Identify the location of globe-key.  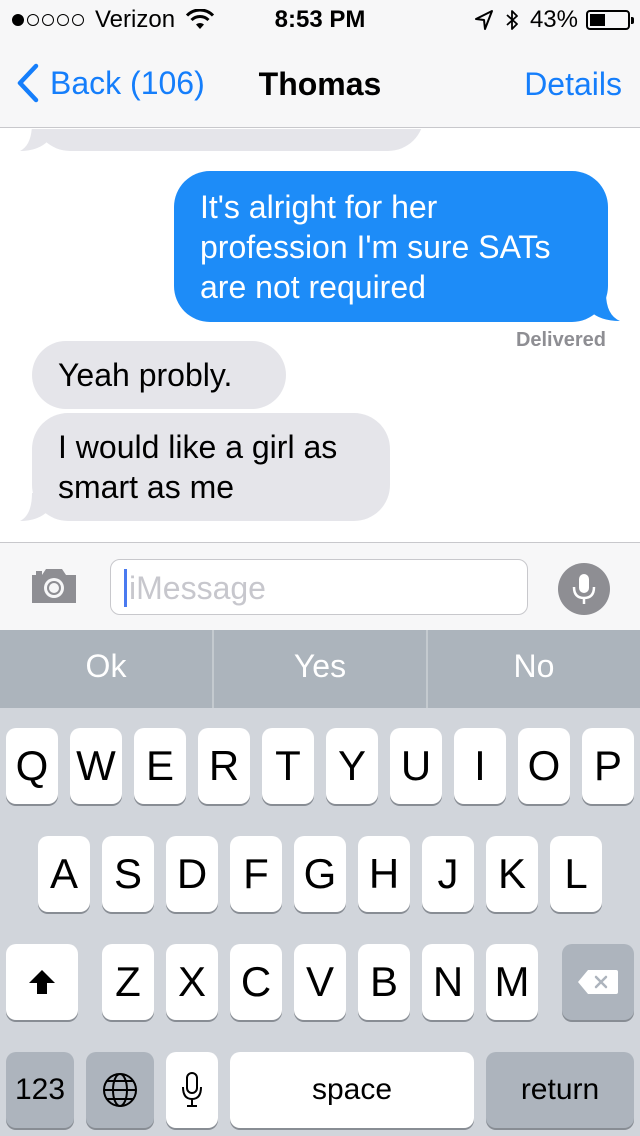
(120, 1090).